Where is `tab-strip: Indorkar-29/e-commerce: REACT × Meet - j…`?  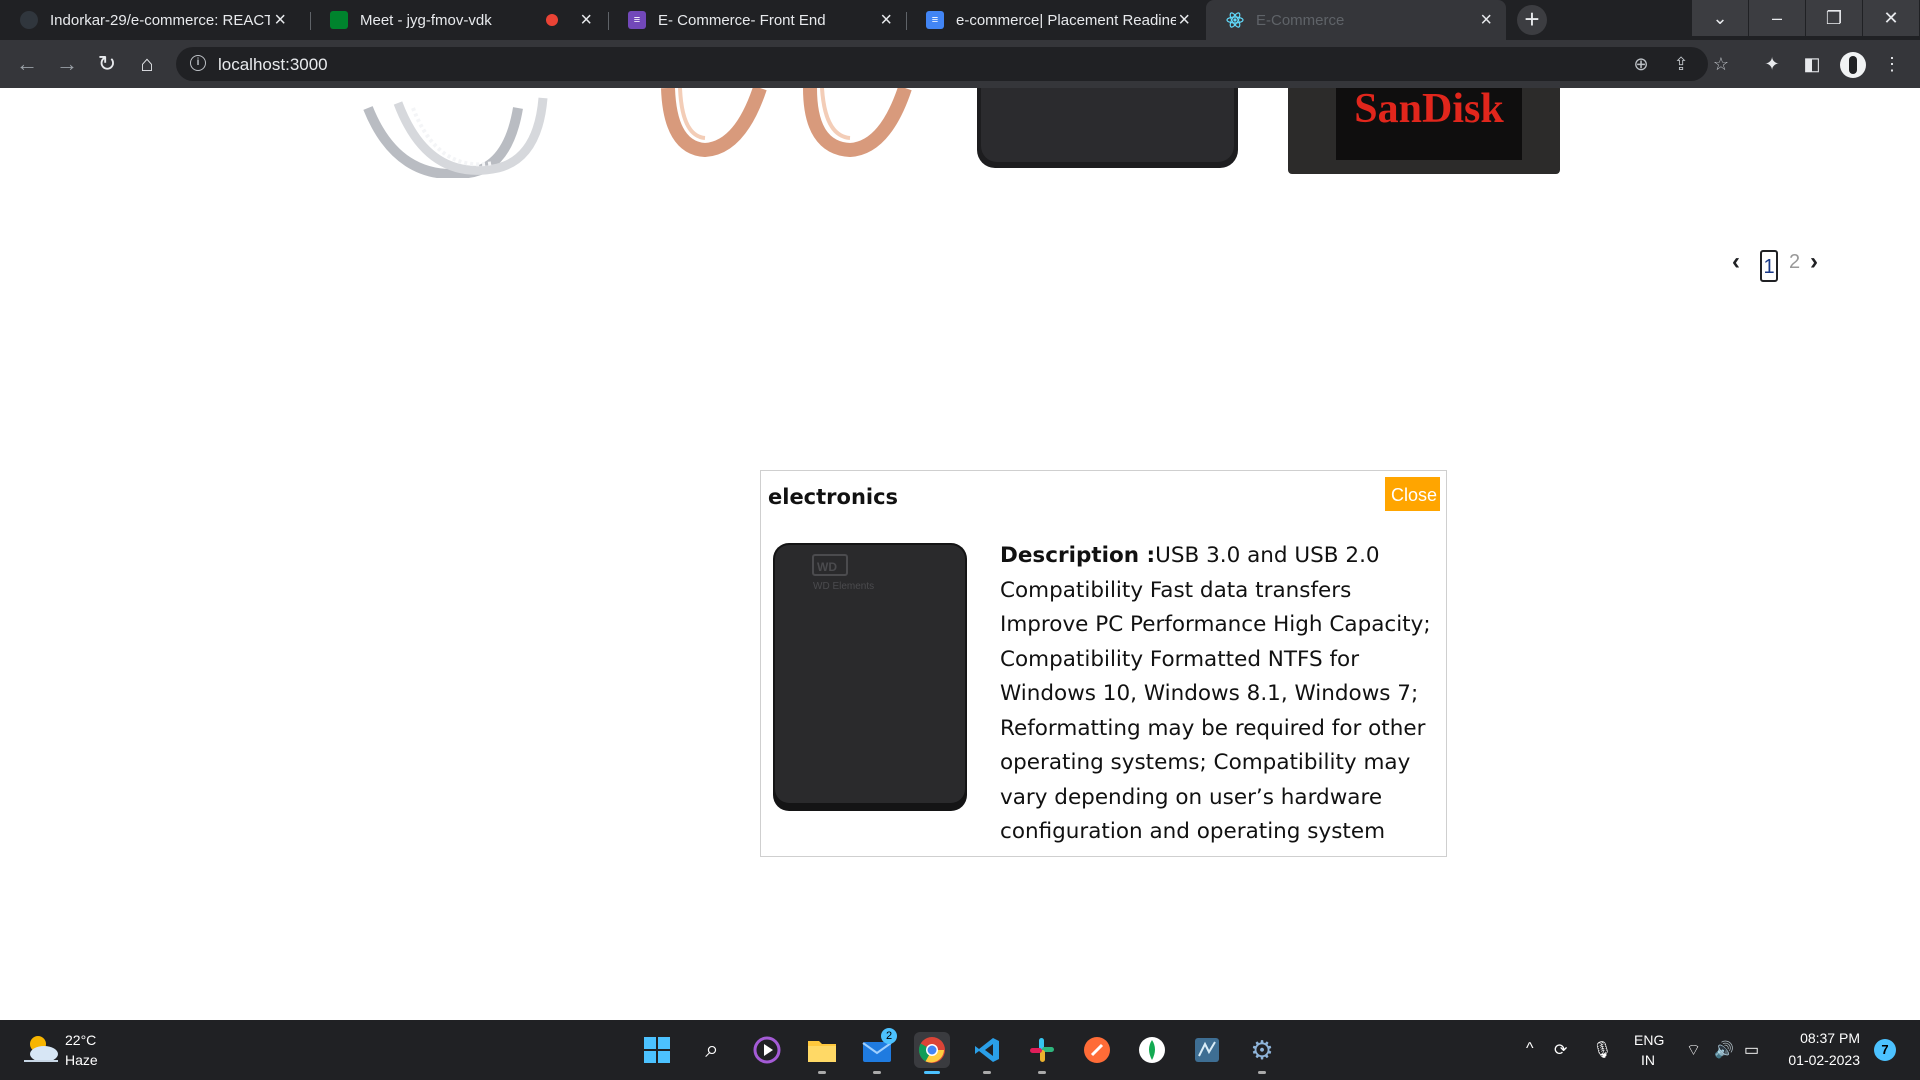
tab-strip: Indorkar-29/e-commerce: REACT × Meet - j… is located at coordinates (960, 20).